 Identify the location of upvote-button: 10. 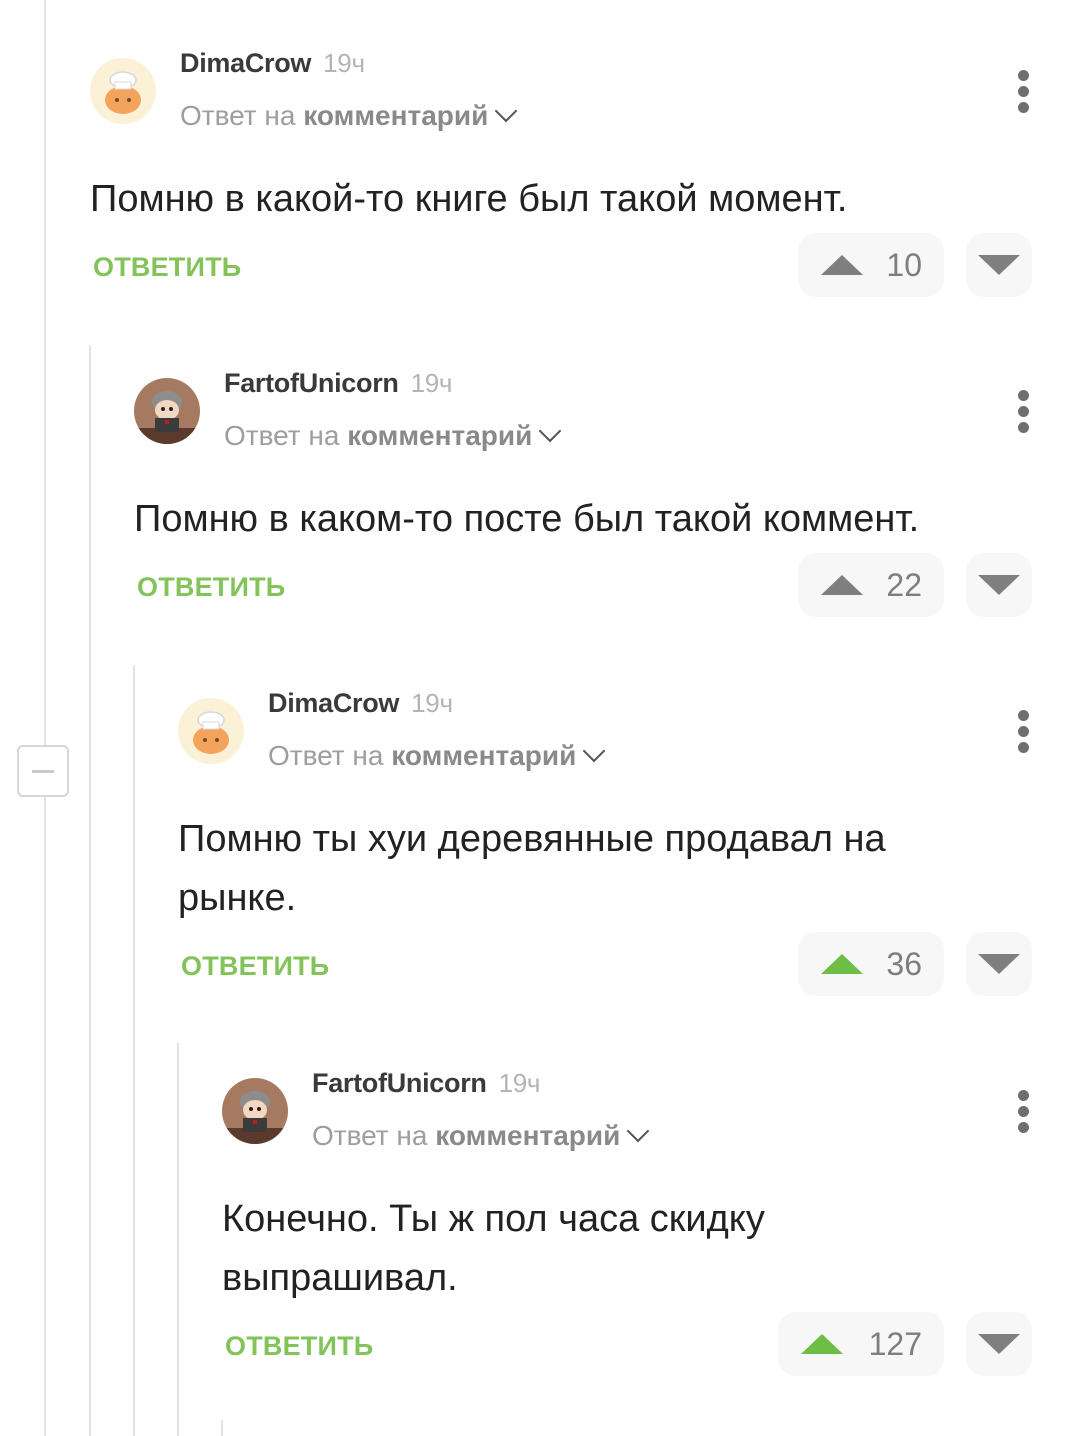
(871, 265).